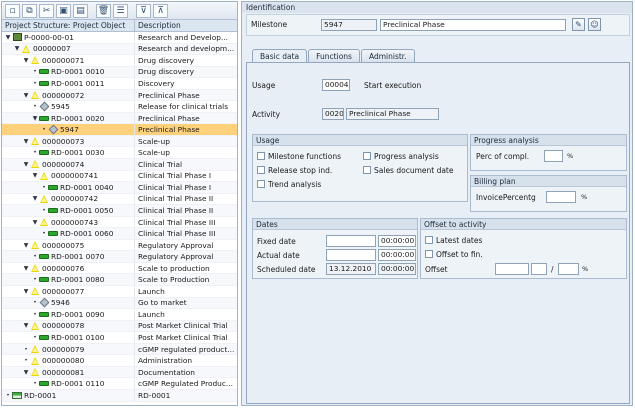  Describe the element at coordinates (119, 292) in the screenshot. I see `tree-row: ▼ 000000077 Launch` at that location.